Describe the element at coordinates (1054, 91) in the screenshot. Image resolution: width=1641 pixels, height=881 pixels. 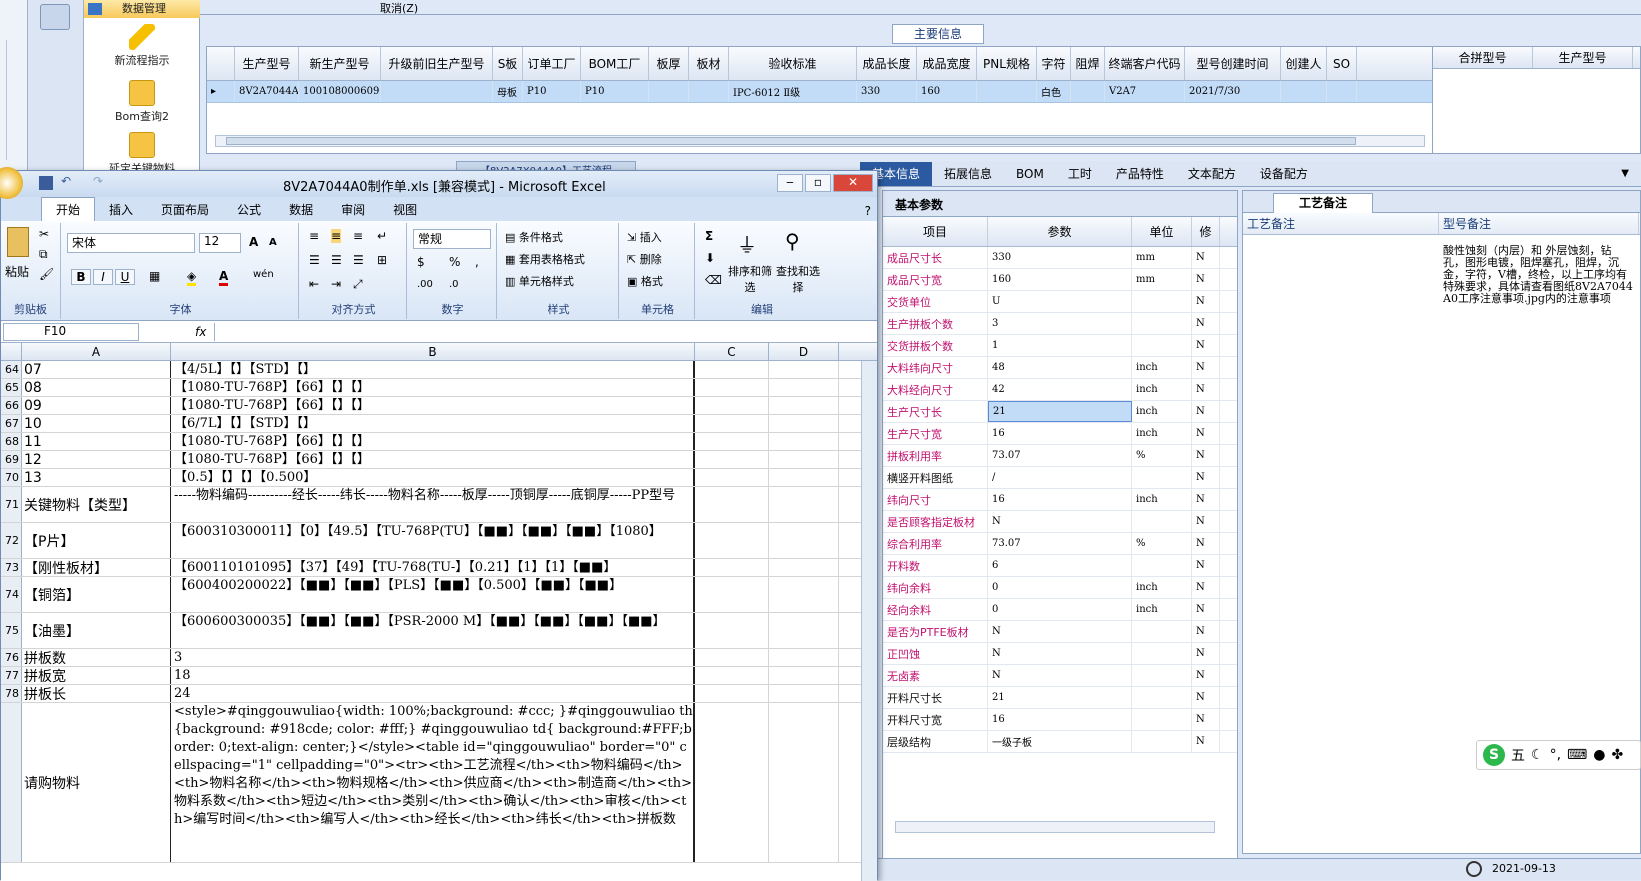
I see `grid-cell: 白色` at that location.